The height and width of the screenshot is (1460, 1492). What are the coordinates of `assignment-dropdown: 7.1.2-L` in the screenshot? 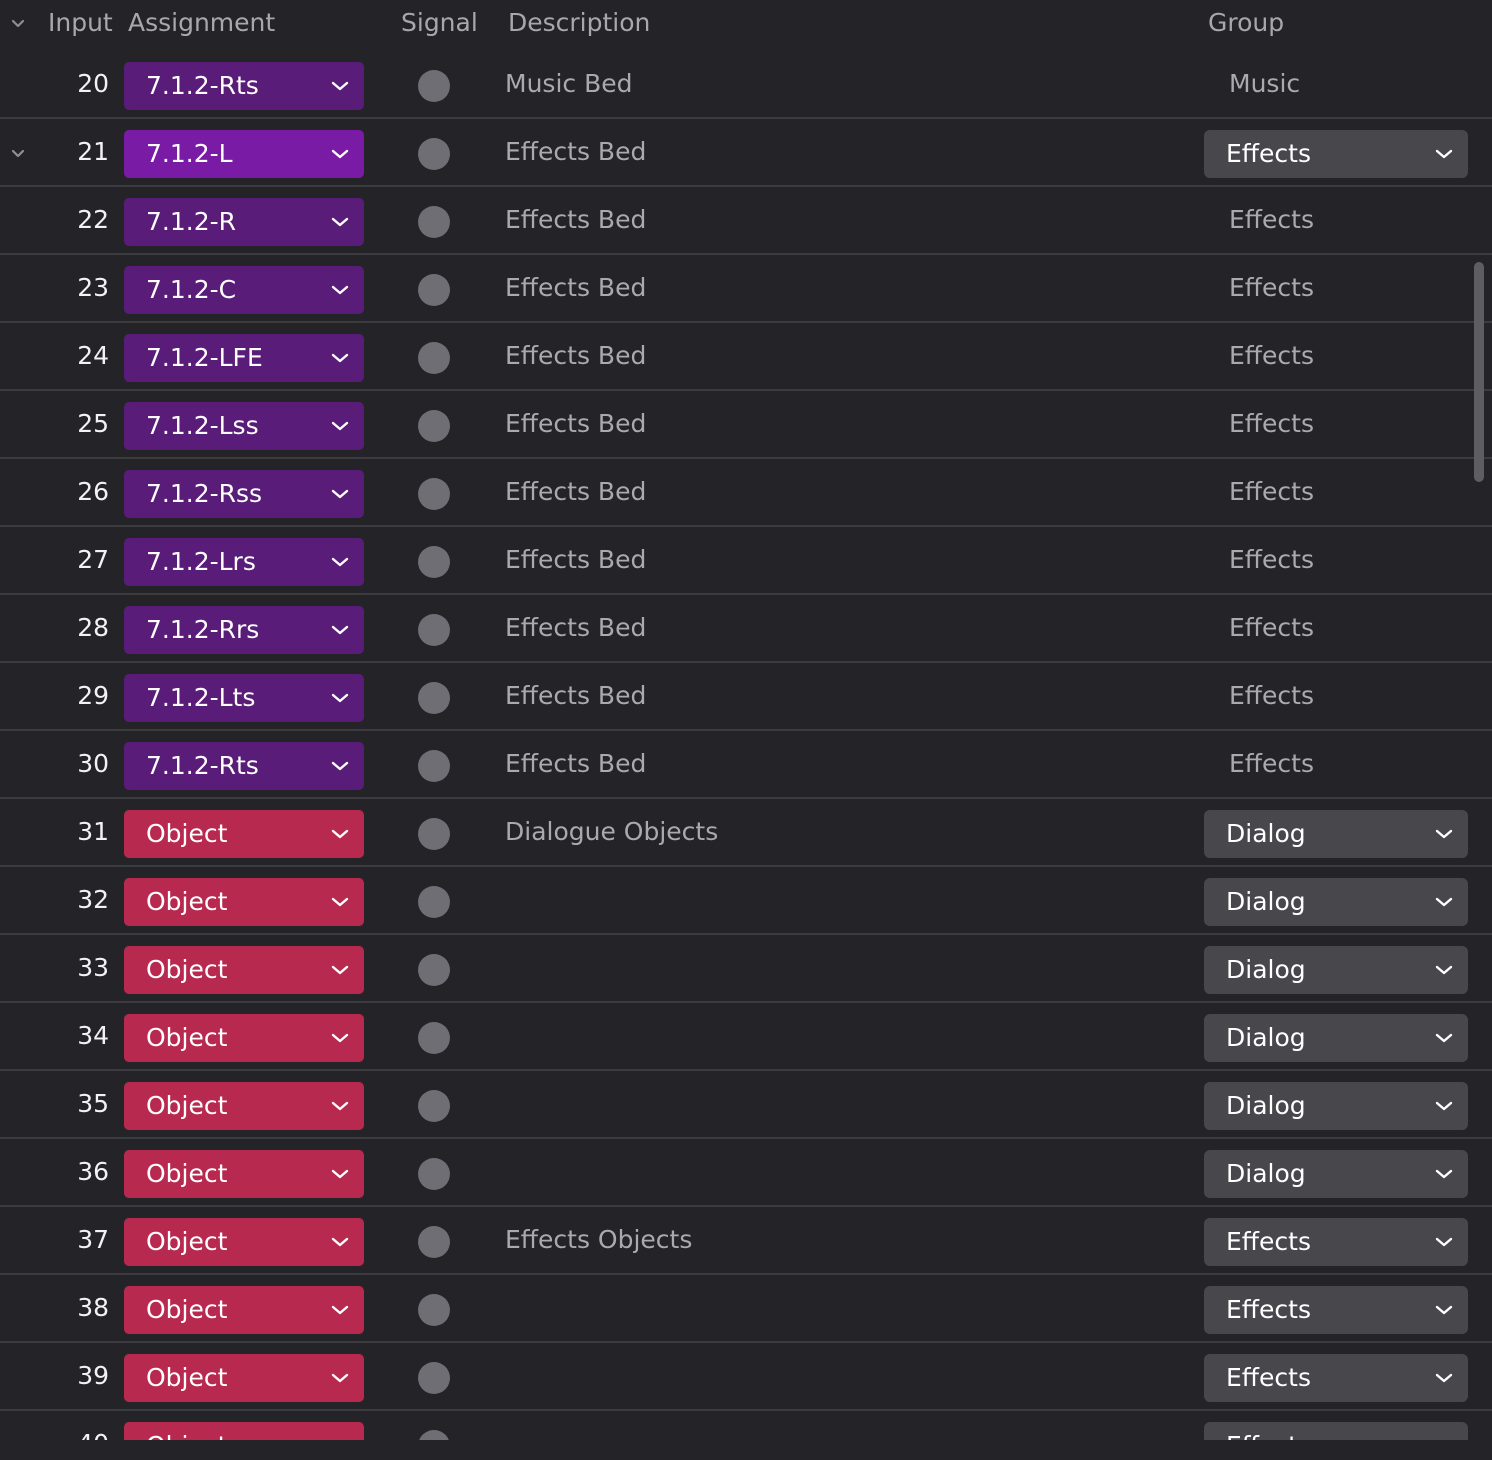 It's located at (244, 154).